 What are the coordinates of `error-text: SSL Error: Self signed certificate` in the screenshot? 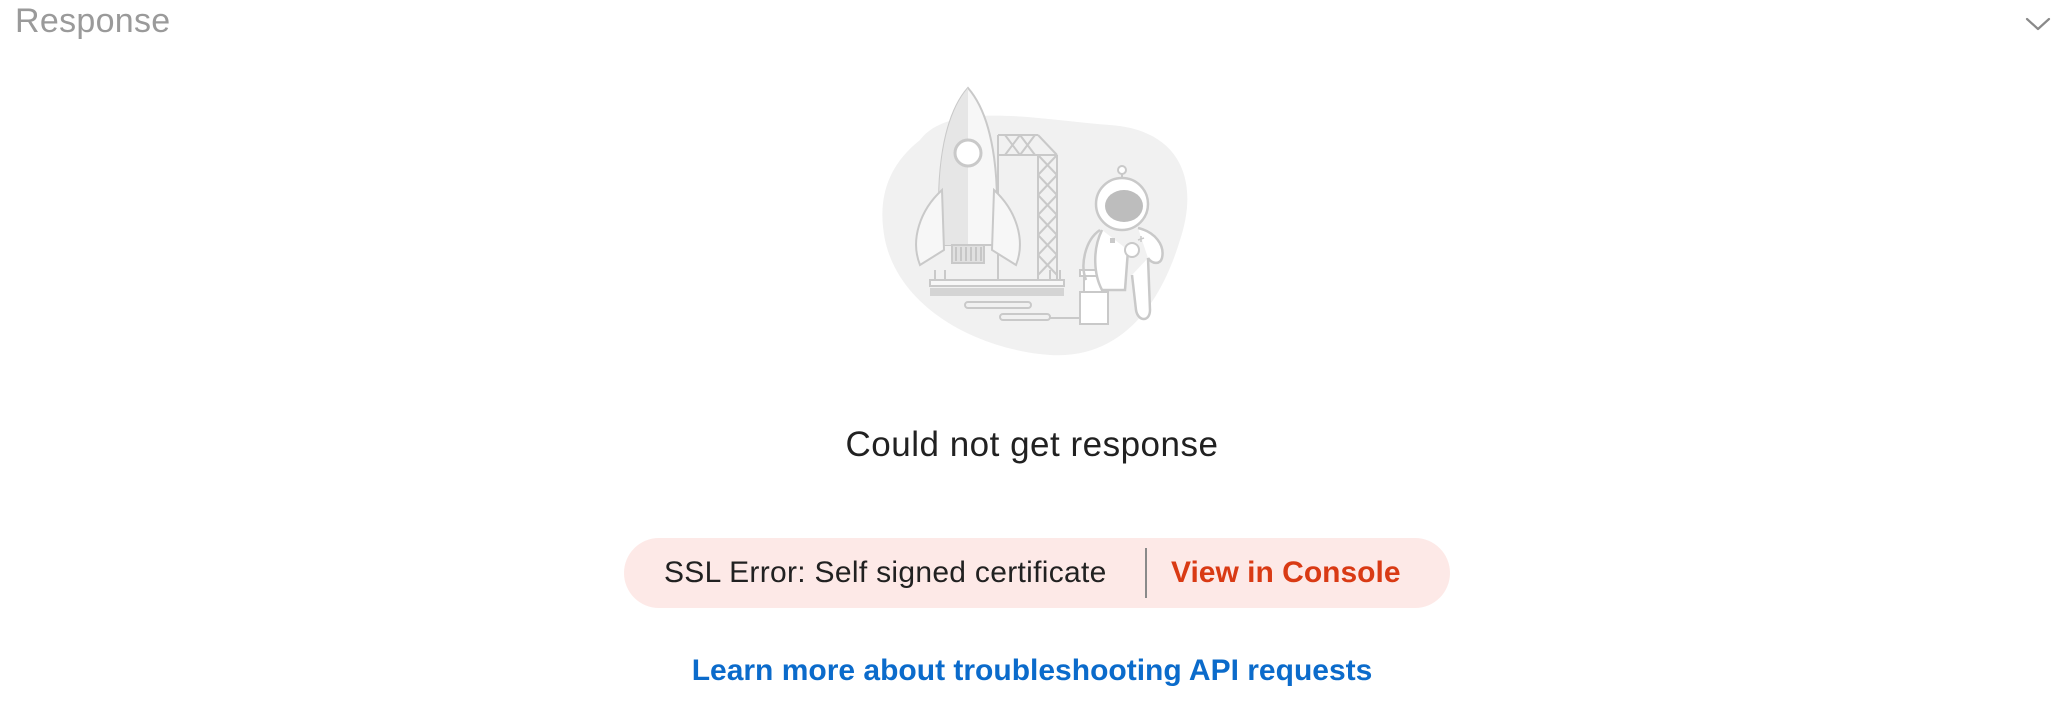 It's located at (885, 572).